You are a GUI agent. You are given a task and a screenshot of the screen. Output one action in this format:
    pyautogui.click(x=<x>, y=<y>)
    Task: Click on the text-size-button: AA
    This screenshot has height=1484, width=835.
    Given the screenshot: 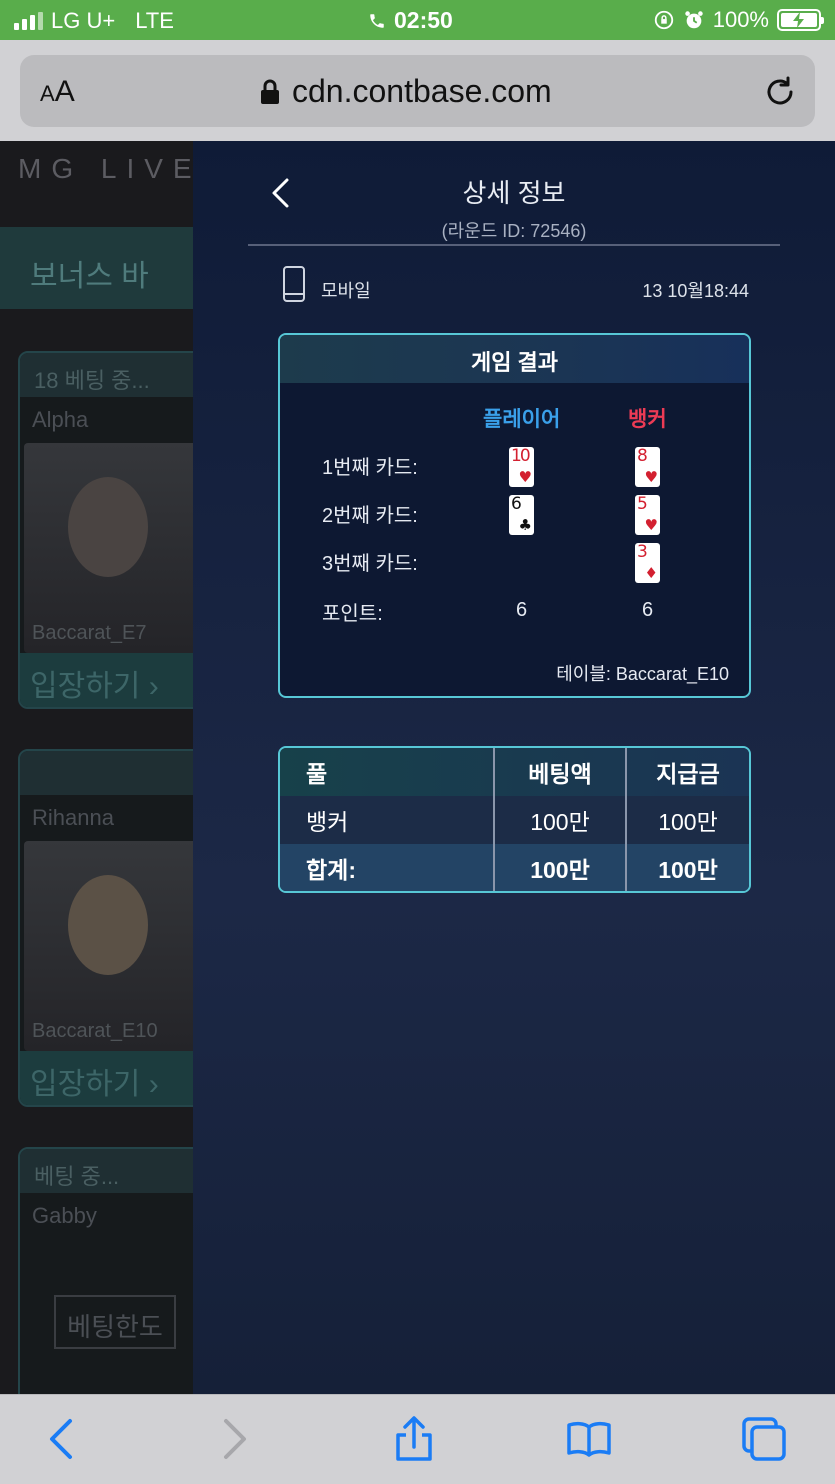 What is the action you would take?
    pyautogui.click(x=57, y=92)
    